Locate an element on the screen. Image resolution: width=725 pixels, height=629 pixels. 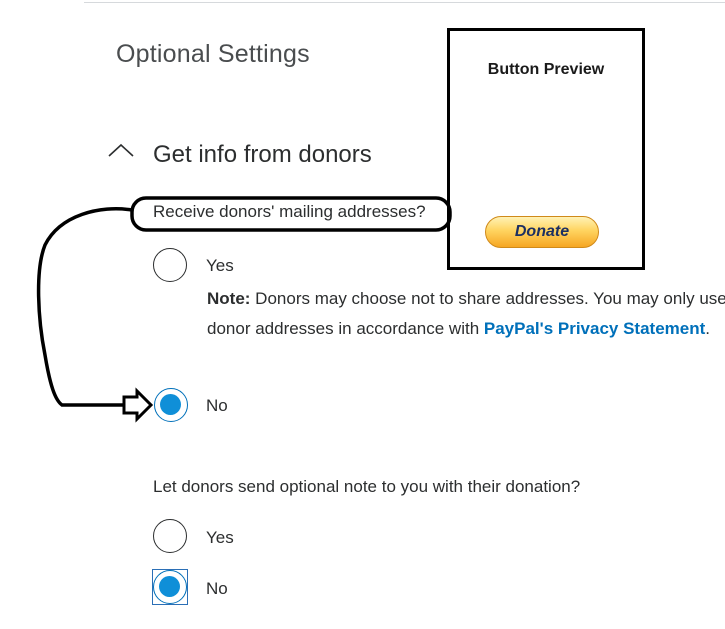
arrow-icon is located at coordinates (138, 405).